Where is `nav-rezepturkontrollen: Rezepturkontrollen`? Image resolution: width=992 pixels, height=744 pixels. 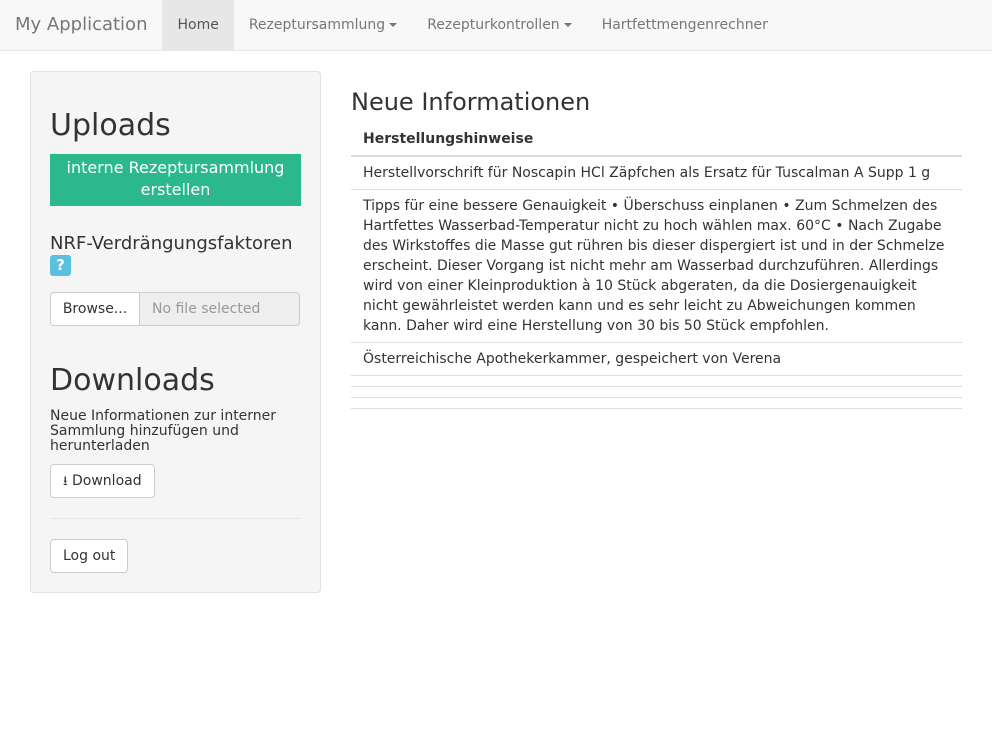 nav-rezepturkontrollen: Rezepturkontrollen is located at coordinates (499, 25).